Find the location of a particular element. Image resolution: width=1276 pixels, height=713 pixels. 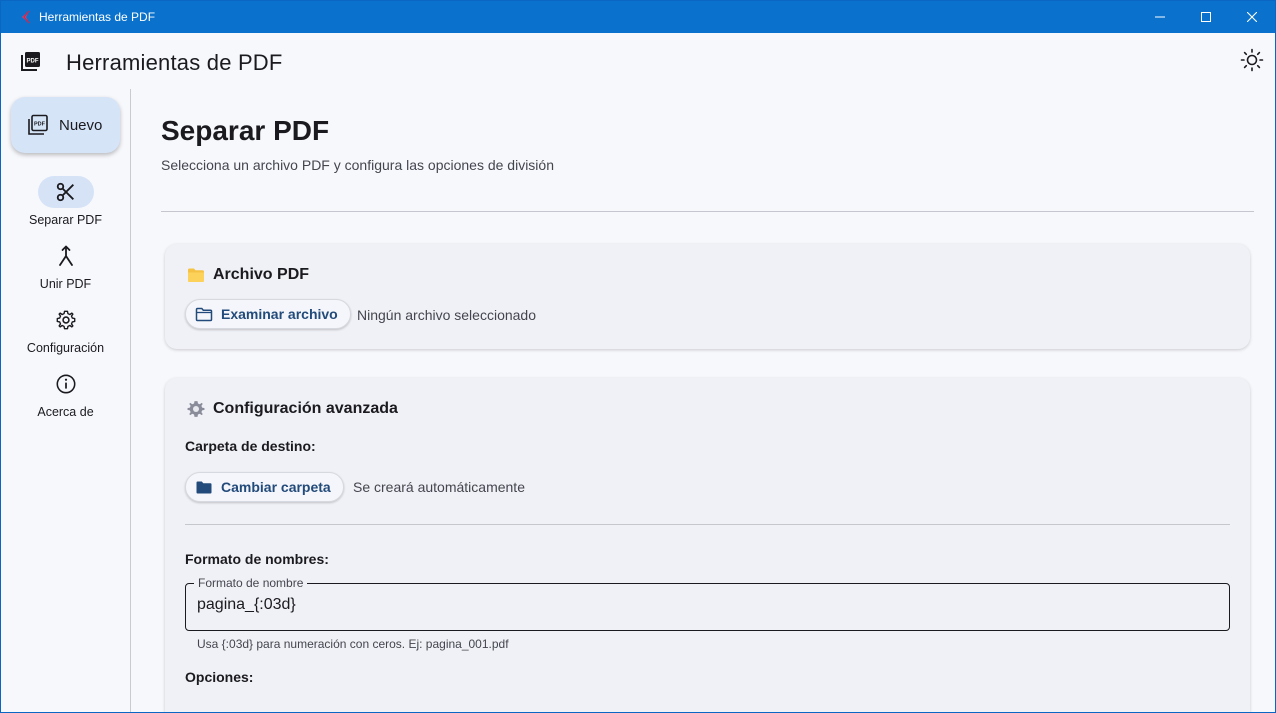

file-card-header: Archivo PDF is located at coordinates (248, 275).